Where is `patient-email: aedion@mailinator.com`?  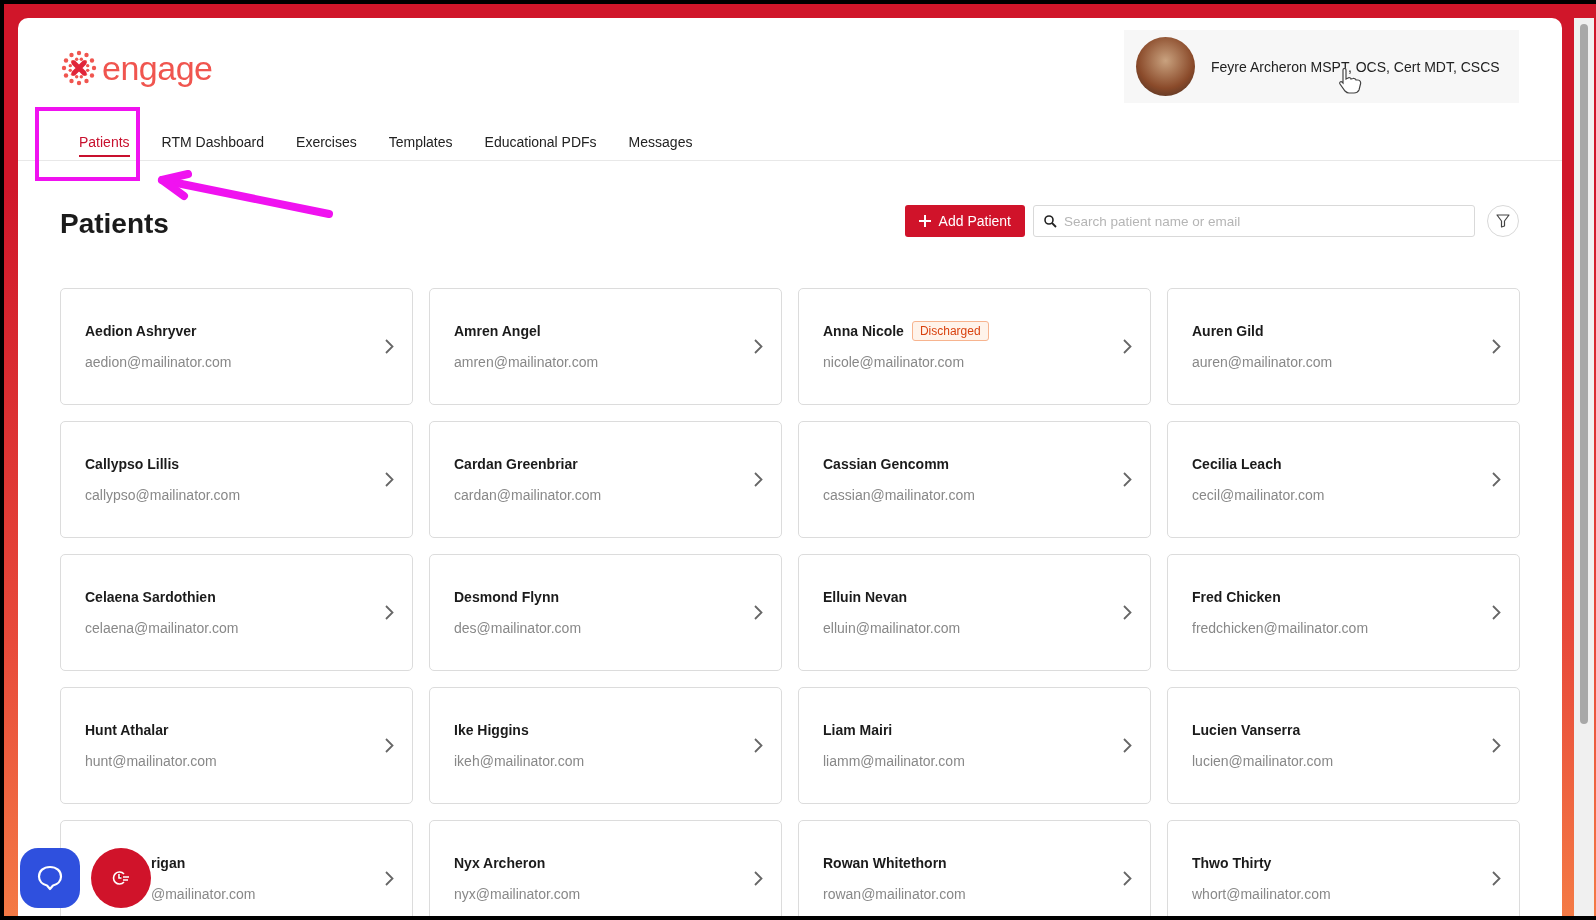
patient-email: aedion@mailinator.com is located at coordinates (158, 362).